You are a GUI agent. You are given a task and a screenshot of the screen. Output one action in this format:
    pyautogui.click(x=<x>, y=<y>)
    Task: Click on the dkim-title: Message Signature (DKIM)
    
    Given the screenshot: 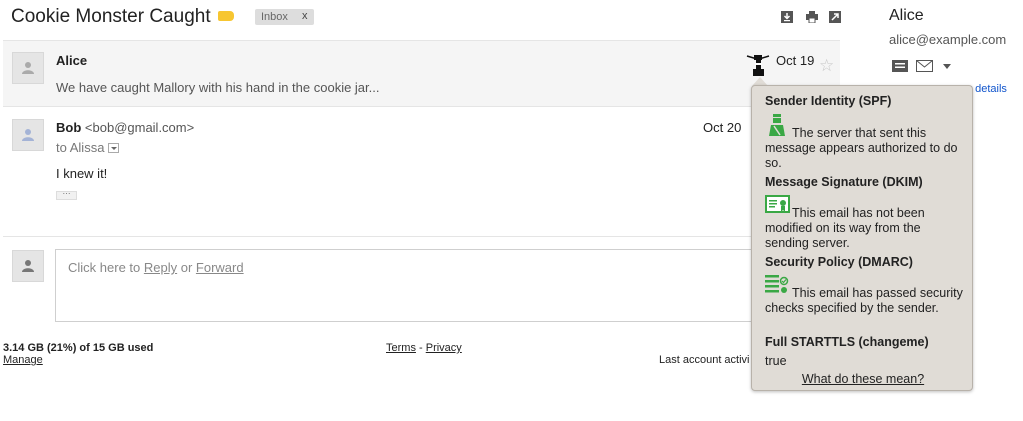 What is the action you would take?
    pyautogui.click(x=844, y=182)
    